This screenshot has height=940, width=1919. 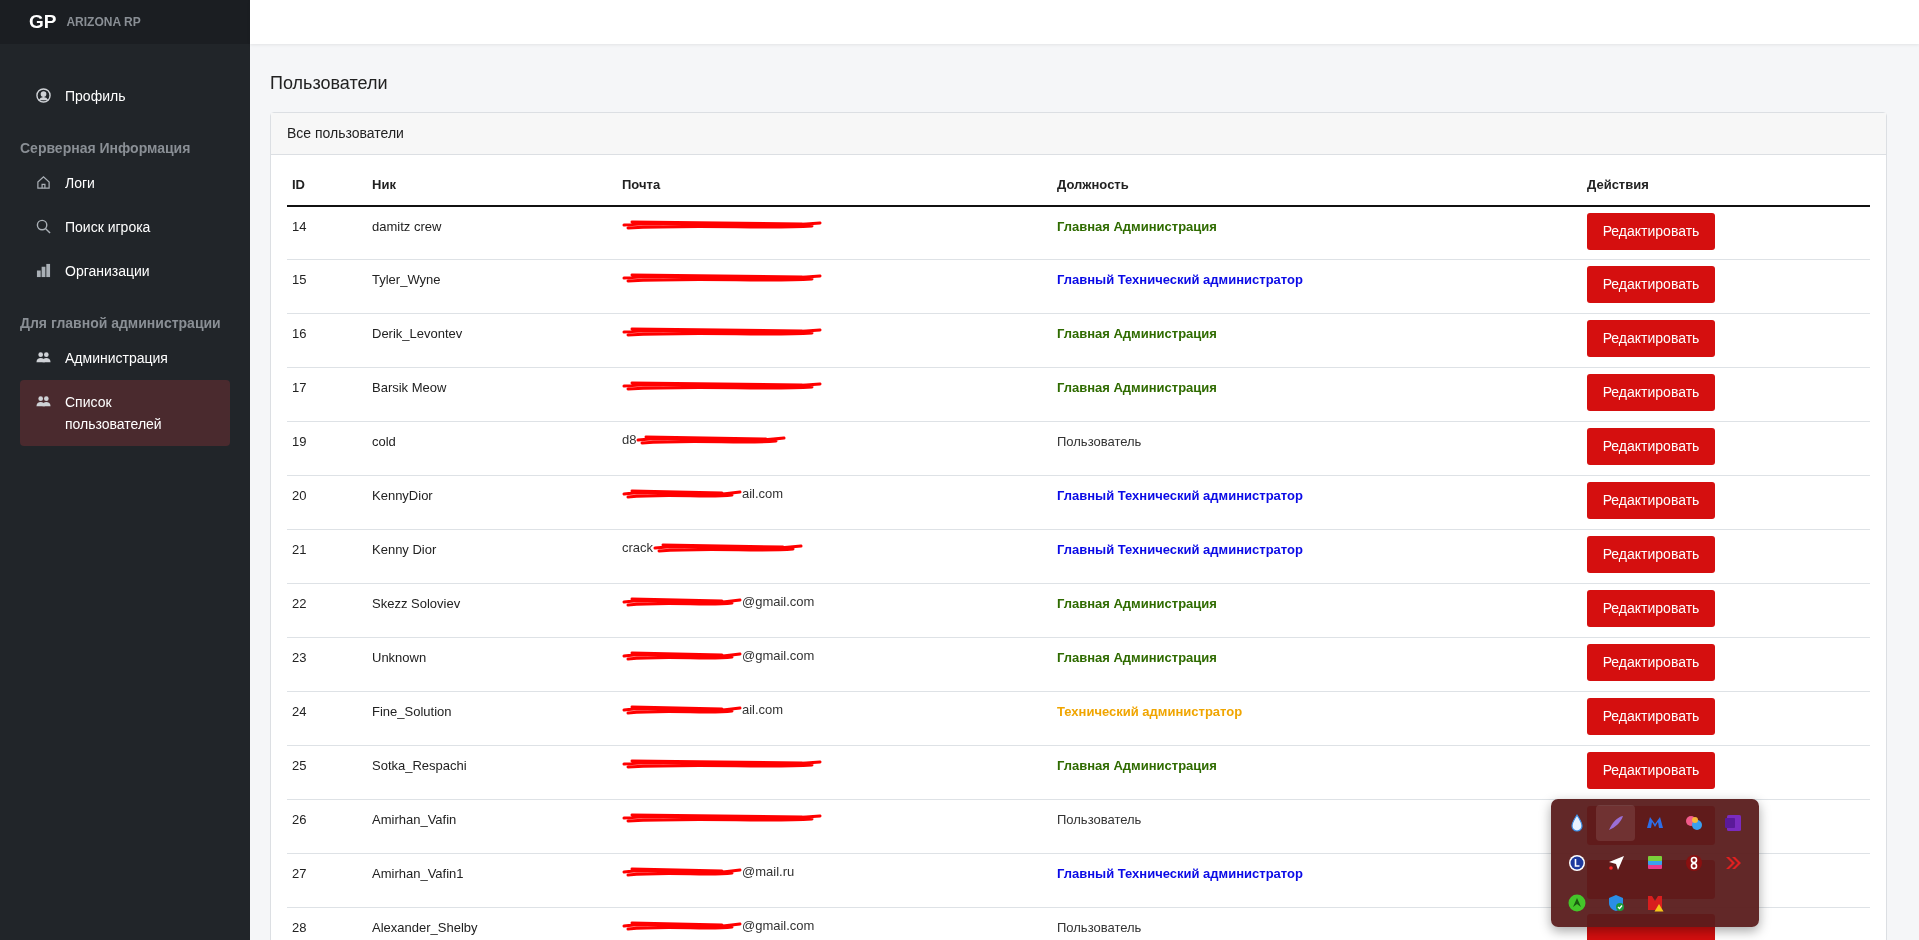 I want to click on nick-text: KennyDior, so click(x=402, y=495).